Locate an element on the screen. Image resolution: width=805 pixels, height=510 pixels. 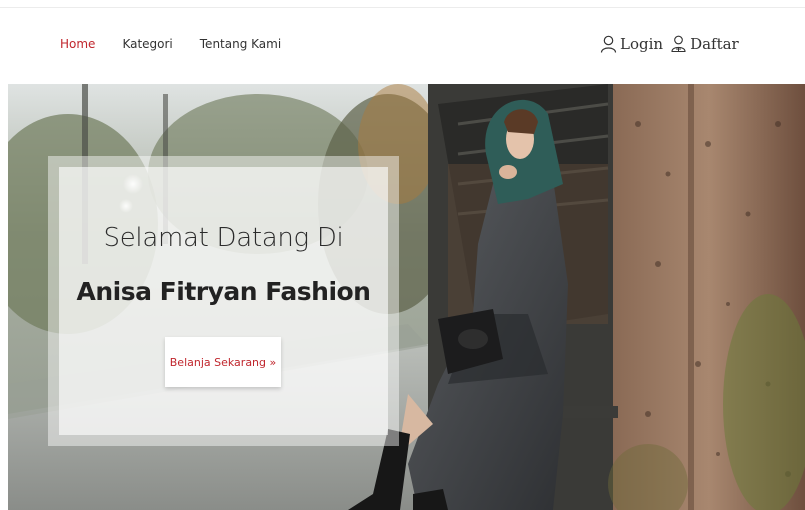
main-nav: Home Kategori Tentang Kami is located at coordinates (170, 44).